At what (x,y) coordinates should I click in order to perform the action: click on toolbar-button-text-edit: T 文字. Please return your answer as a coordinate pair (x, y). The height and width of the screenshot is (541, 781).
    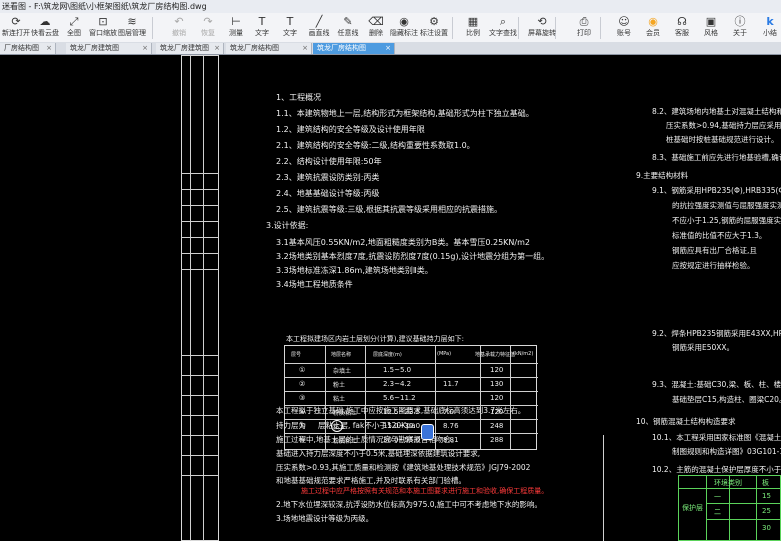
    Looking at the image, I should click on (290, 27).